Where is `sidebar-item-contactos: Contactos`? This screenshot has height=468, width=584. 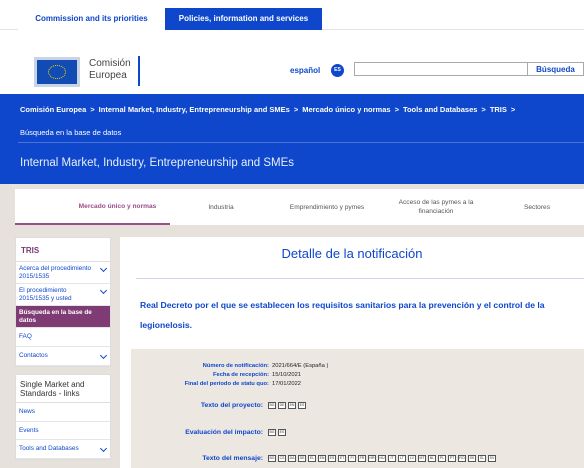
sidebar-item-contactos: Contactos is located at coordinates (63, 356).